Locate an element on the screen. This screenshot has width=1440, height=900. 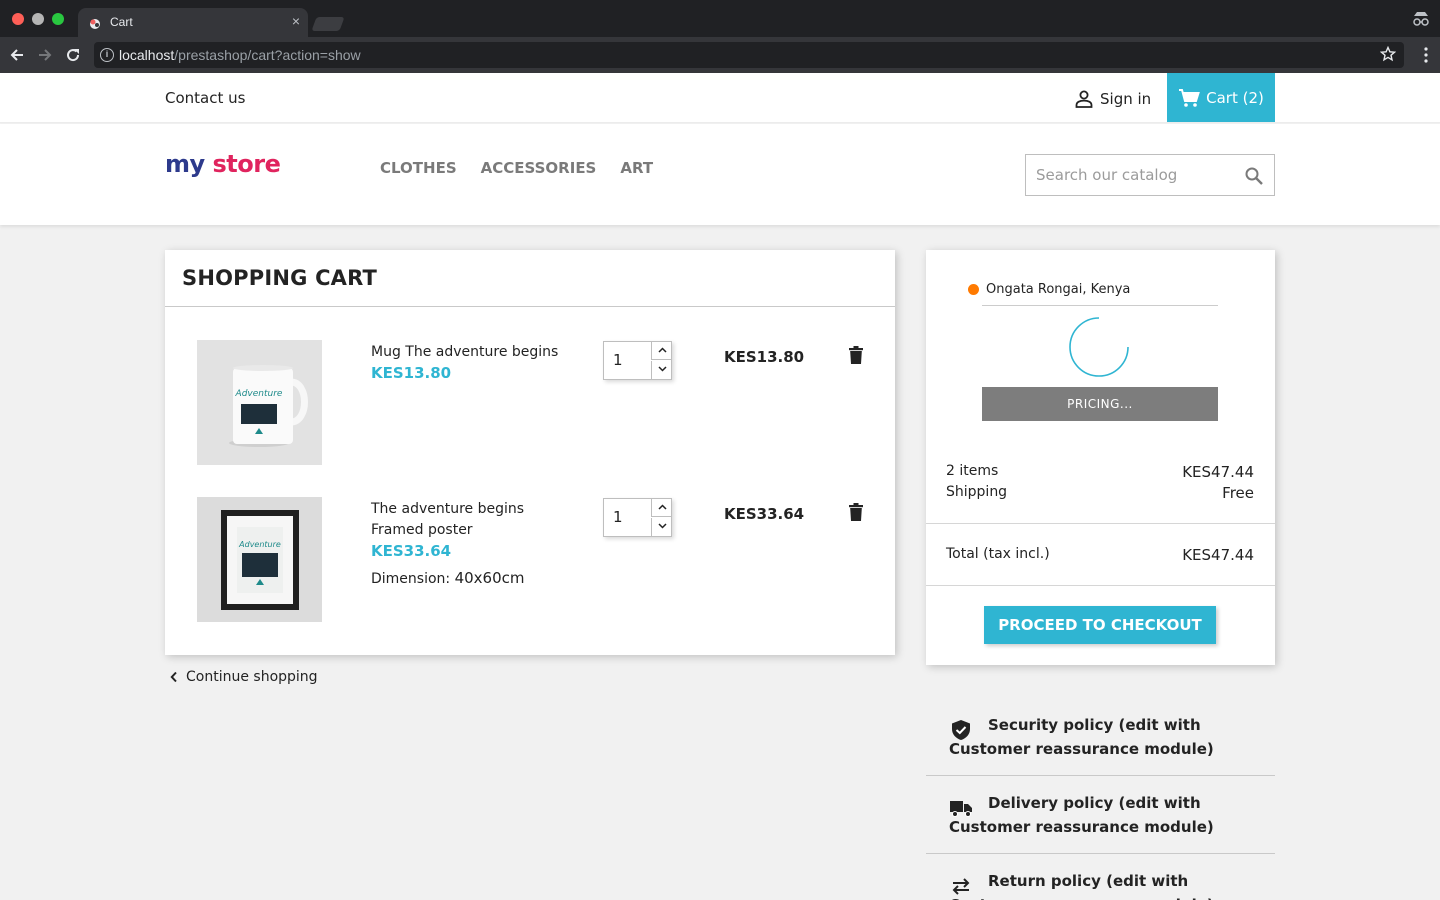
summary-shipping-row: Shipping Free is located at coordinates (1100, 493).